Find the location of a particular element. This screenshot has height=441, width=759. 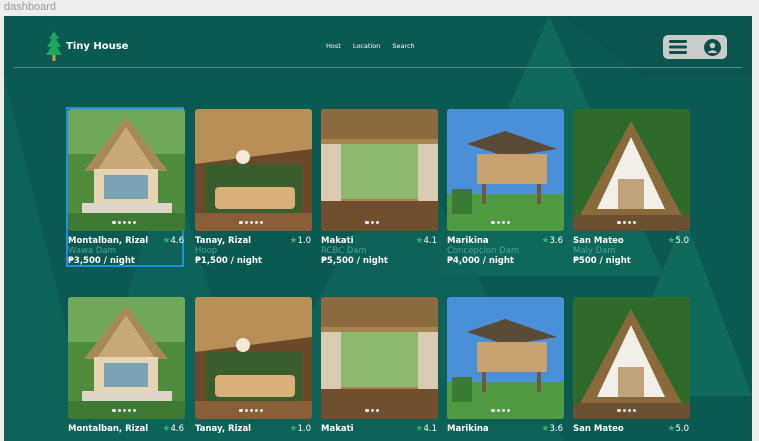

listing-price: ₱500 / night is located at coordinates (602, 261).